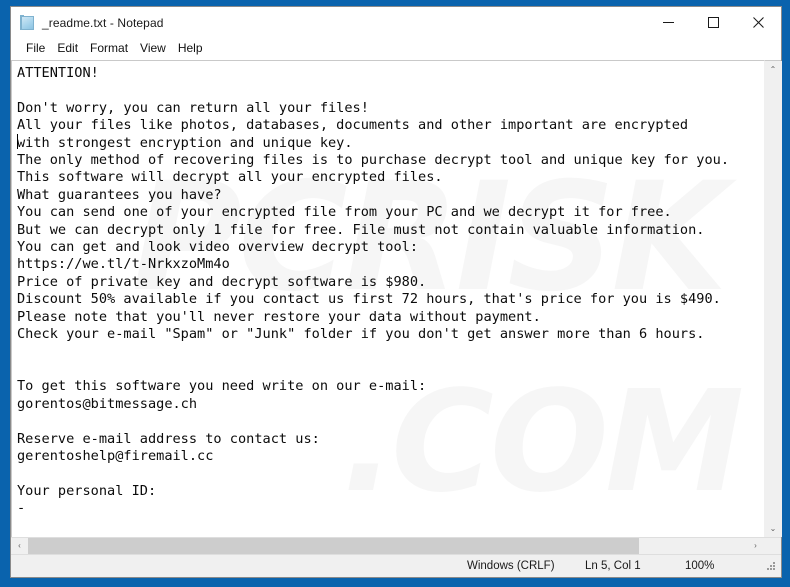  I want to click on menu-item-help: Help, so click(190, 48).